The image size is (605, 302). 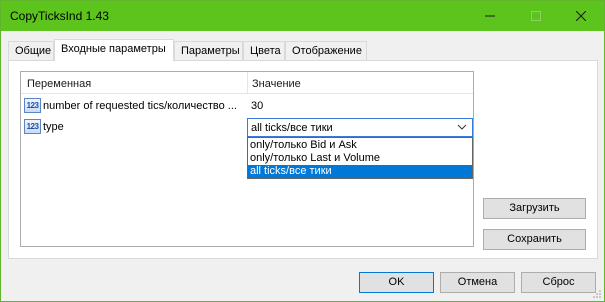 I want to click on header-variable: Переменная, so click(x=59, y=84).